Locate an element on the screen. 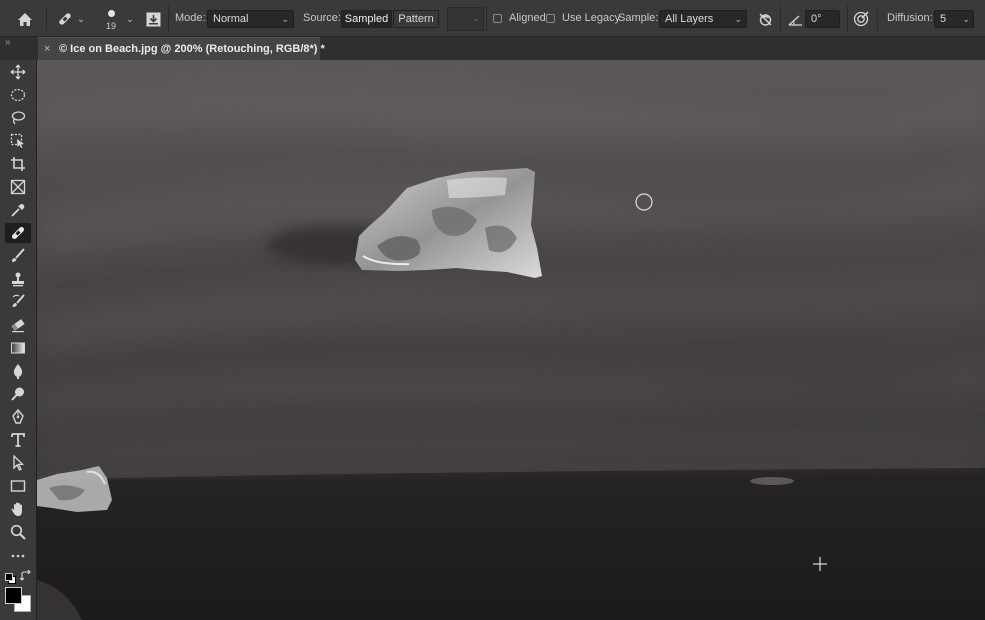 Image resolution: width=985 pixels, height=620 pixels. frame-tool-icon is located at coordinates (18, 187).